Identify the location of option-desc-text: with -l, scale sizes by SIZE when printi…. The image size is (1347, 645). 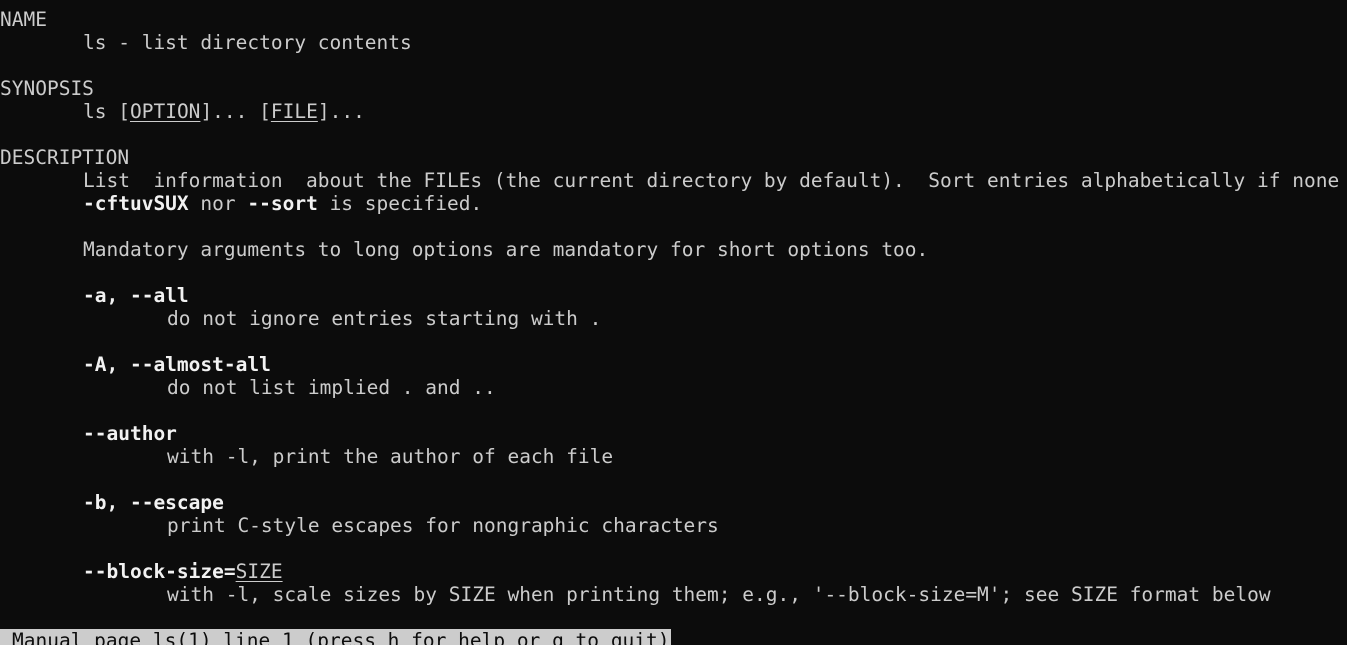
(719, 594).